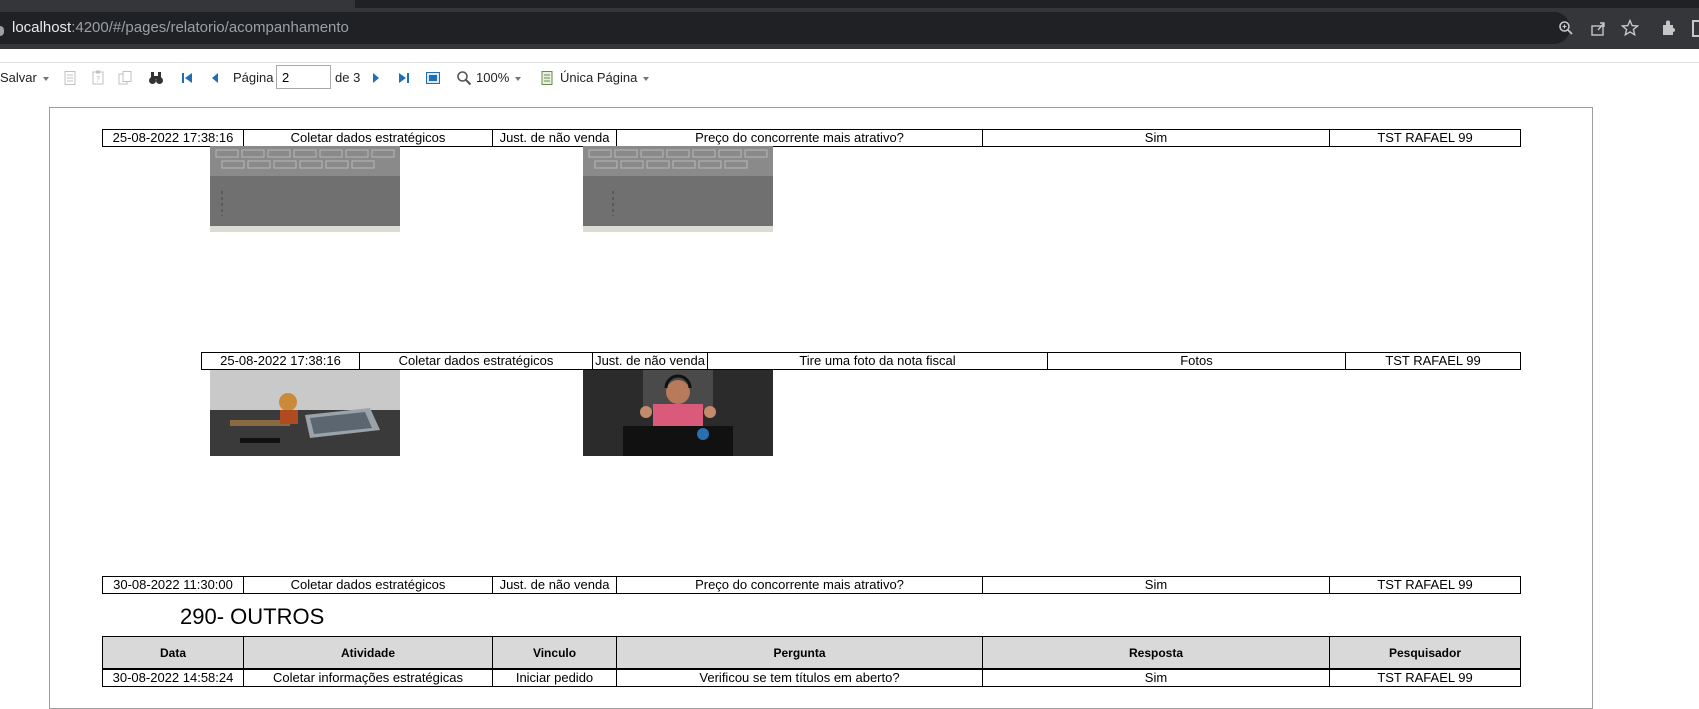  What do you see at coordinates (253, 77) in the screenshot?
I see `page-label: Página` at bounding box center [253, 77].